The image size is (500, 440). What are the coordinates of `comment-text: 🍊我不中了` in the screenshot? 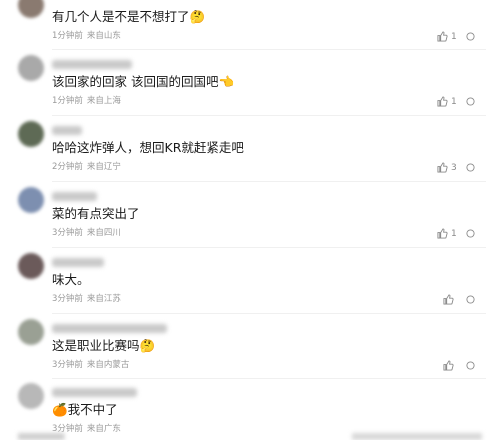 It's located at (85, 409).